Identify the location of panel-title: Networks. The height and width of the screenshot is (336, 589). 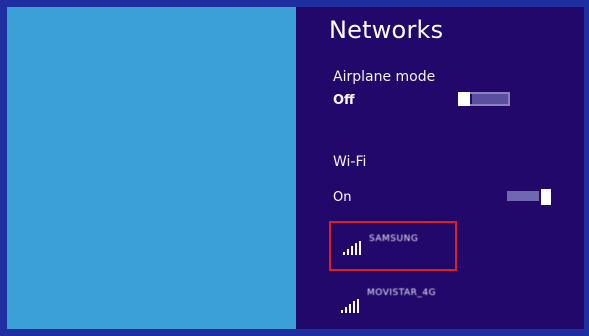
(386, 30).